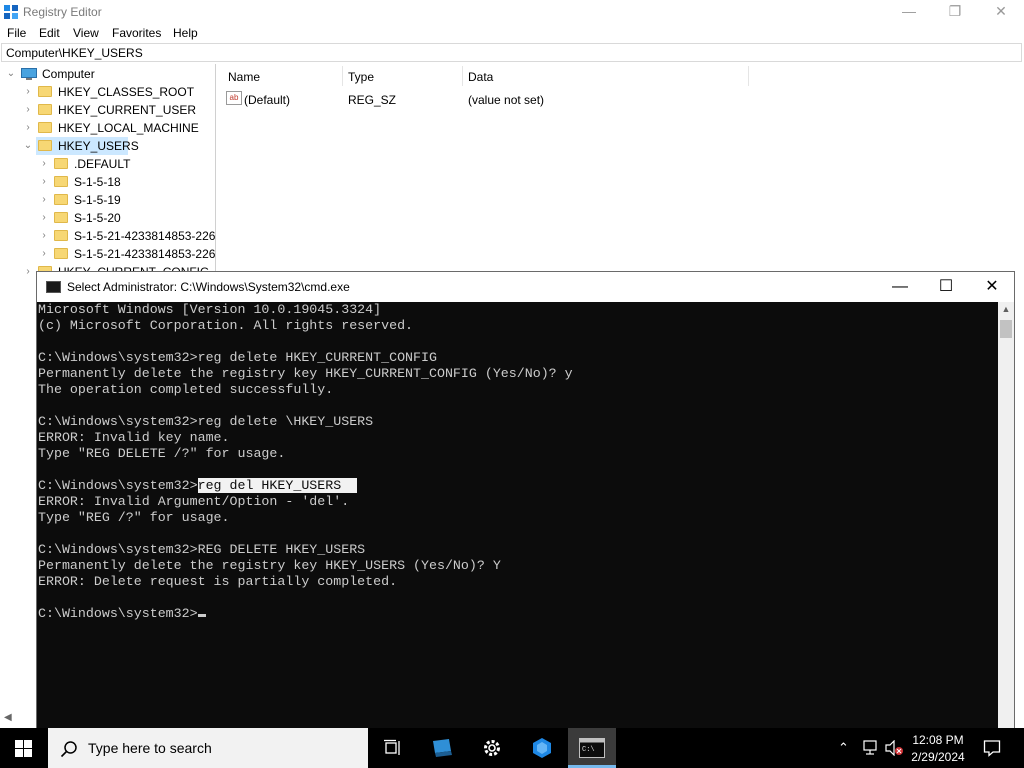 This screenshot has height=768, width=1024. Describe the element at coordinates (909, 12) in the screenshot. I see `regedit-minimize-button: —` at that location.